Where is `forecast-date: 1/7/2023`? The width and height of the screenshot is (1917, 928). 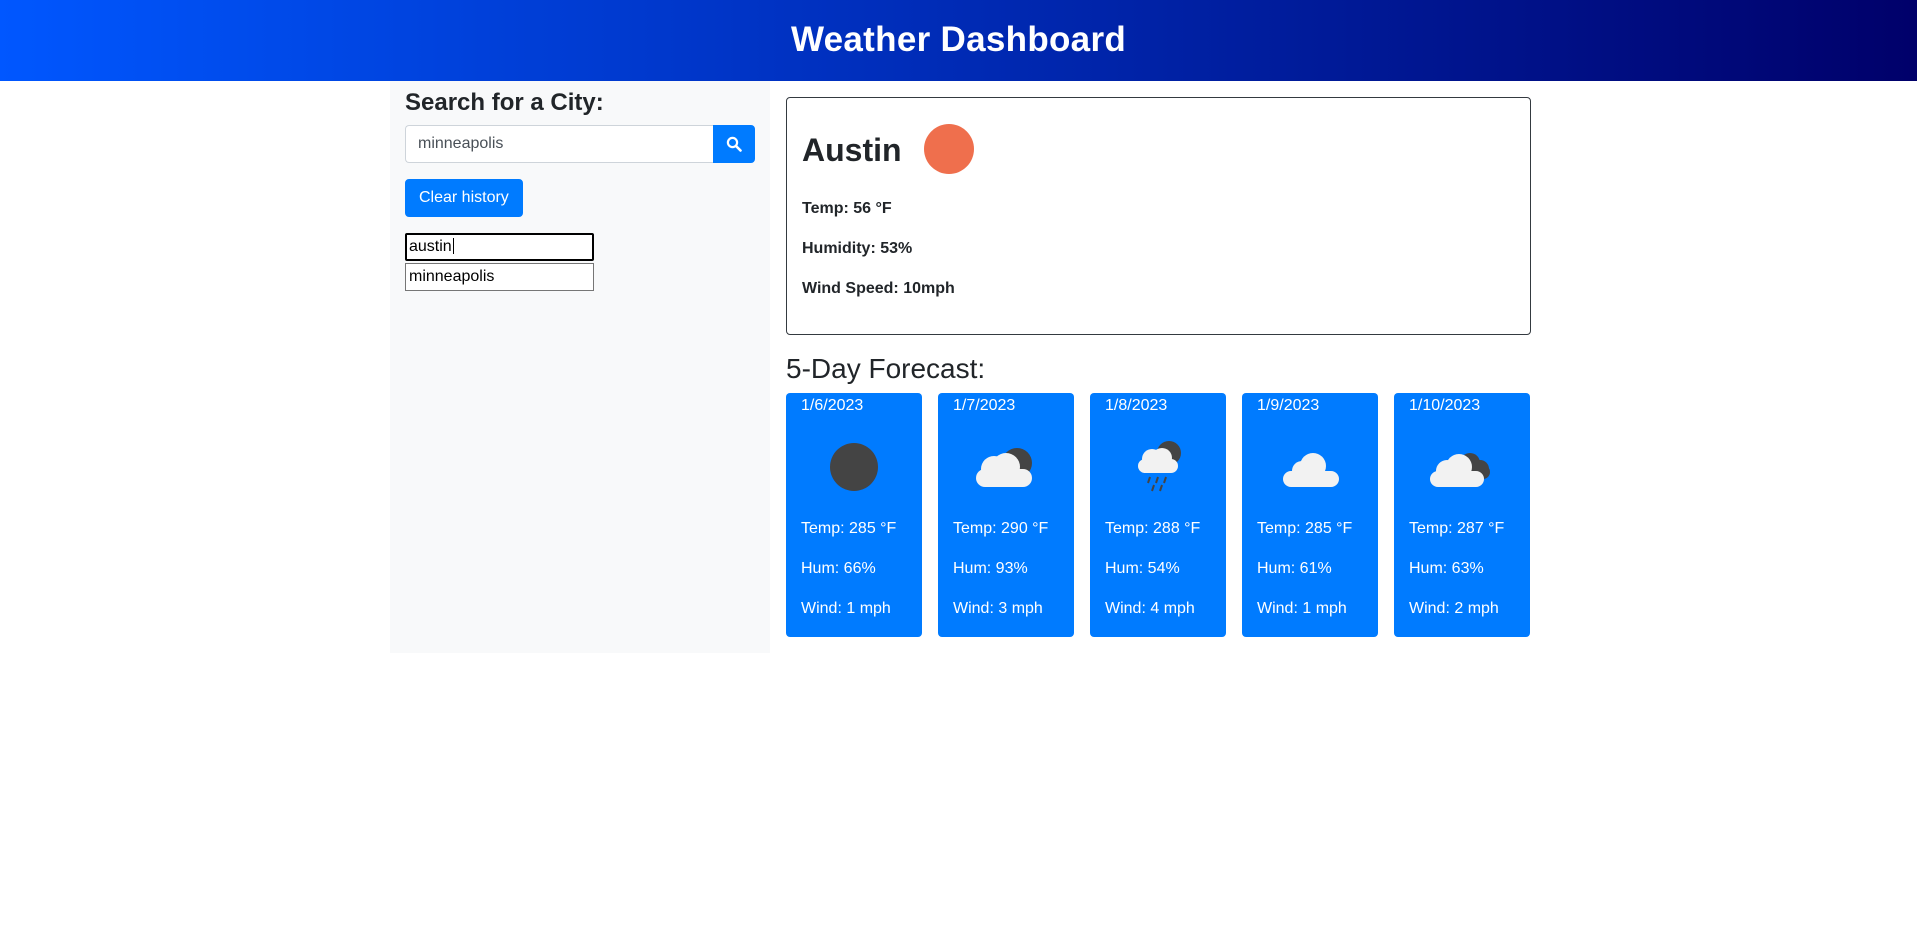
forecast-date: 1/7/2023 is located at coordinates (984, 405).